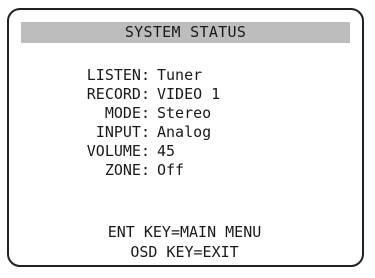  What do you see at coordinates (122, 132) in the screenshot?
I see `status-label-input: INPUT:` at bounding box center [122, 132].